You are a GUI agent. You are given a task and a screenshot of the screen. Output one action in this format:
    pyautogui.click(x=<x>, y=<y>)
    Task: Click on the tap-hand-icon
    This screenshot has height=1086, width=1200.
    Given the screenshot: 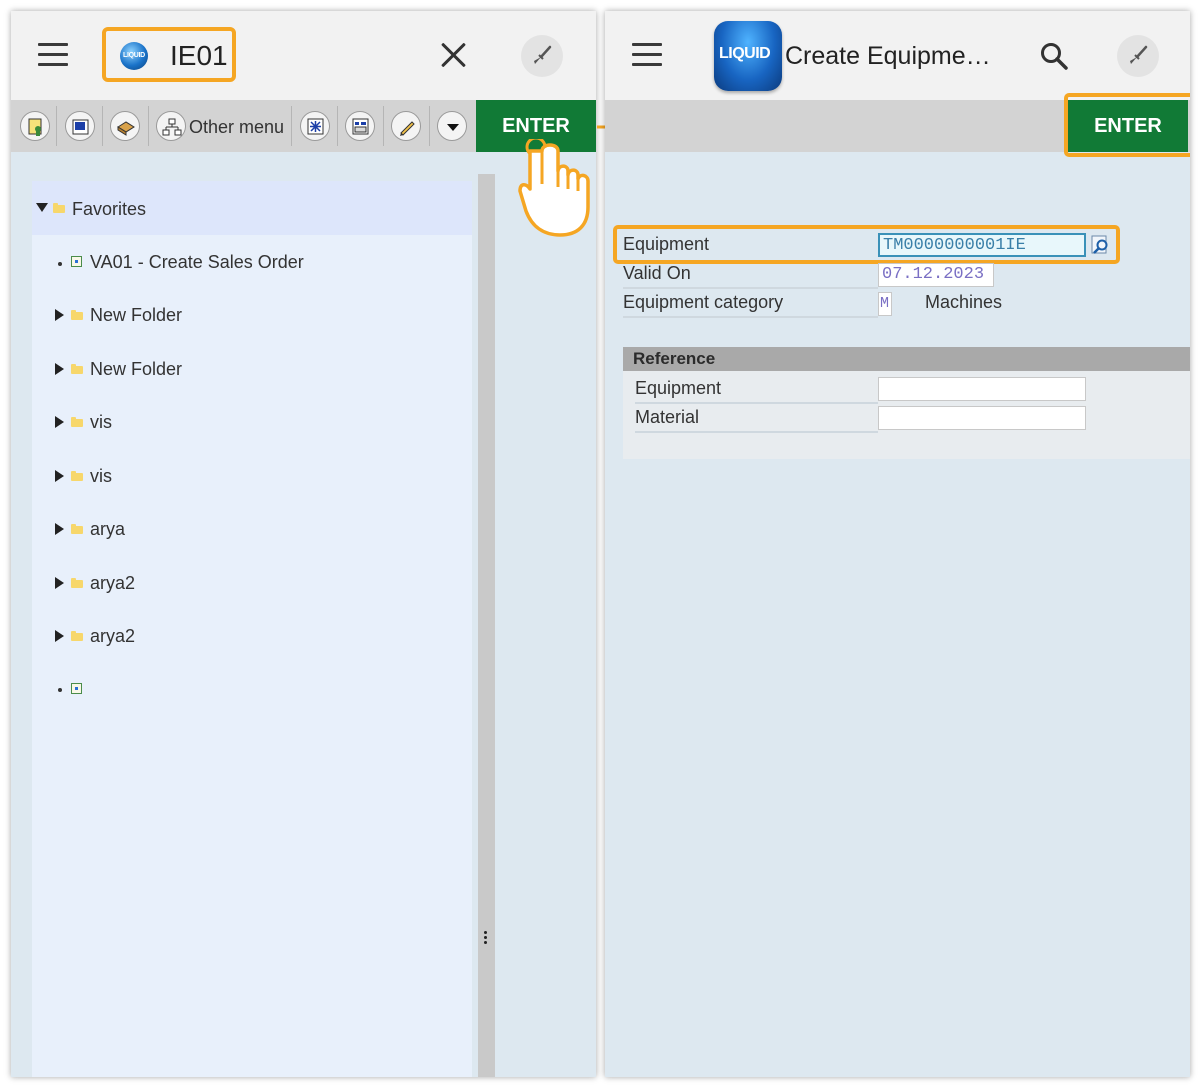 What is the action you would take?
    pyautogui.click(x=554, y=188)
    